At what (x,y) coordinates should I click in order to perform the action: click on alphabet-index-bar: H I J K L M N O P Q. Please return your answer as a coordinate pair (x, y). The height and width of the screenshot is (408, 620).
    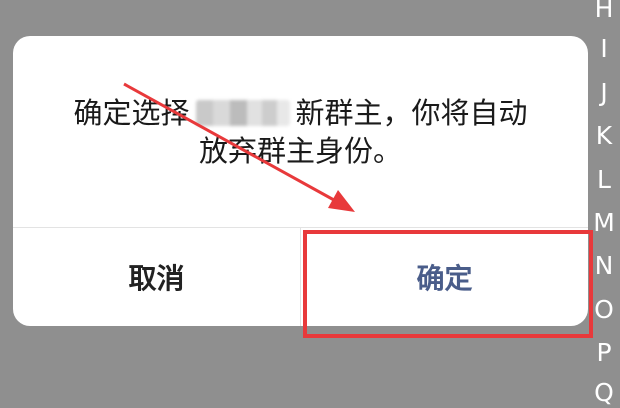
    Looking at the image, I should click on (603, 203).